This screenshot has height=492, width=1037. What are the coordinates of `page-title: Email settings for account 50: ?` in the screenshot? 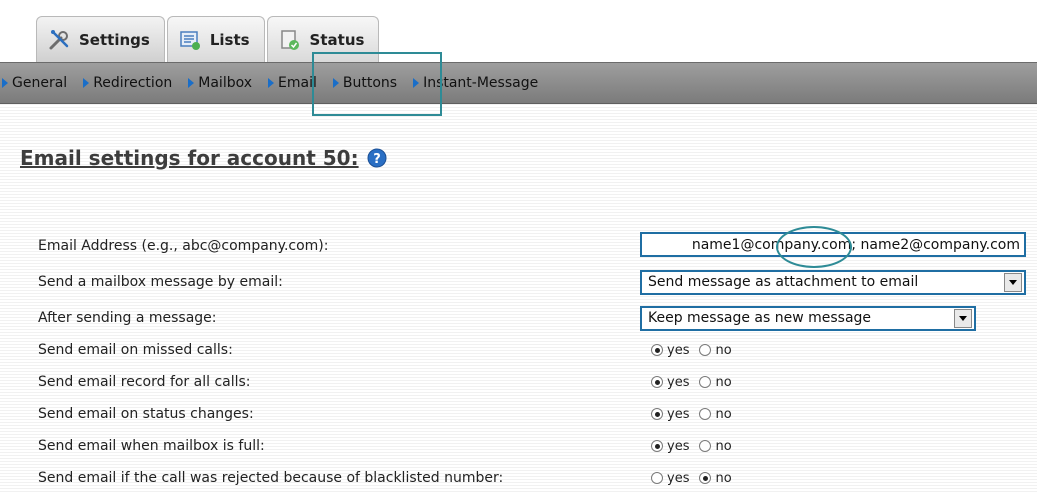 It's located at (203, 158).